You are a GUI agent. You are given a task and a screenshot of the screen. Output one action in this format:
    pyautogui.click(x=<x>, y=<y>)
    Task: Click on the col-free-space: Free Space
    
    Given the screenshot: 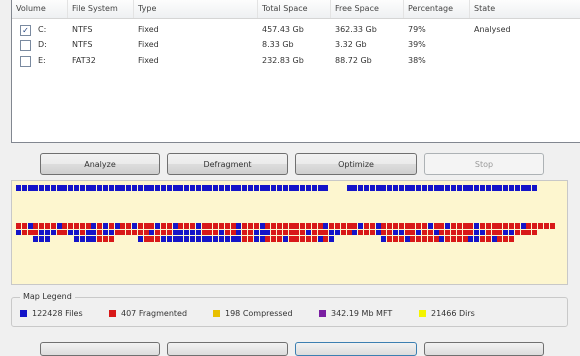 What is the action you would take?
    pyautogui.click(x=367, y=9)
    